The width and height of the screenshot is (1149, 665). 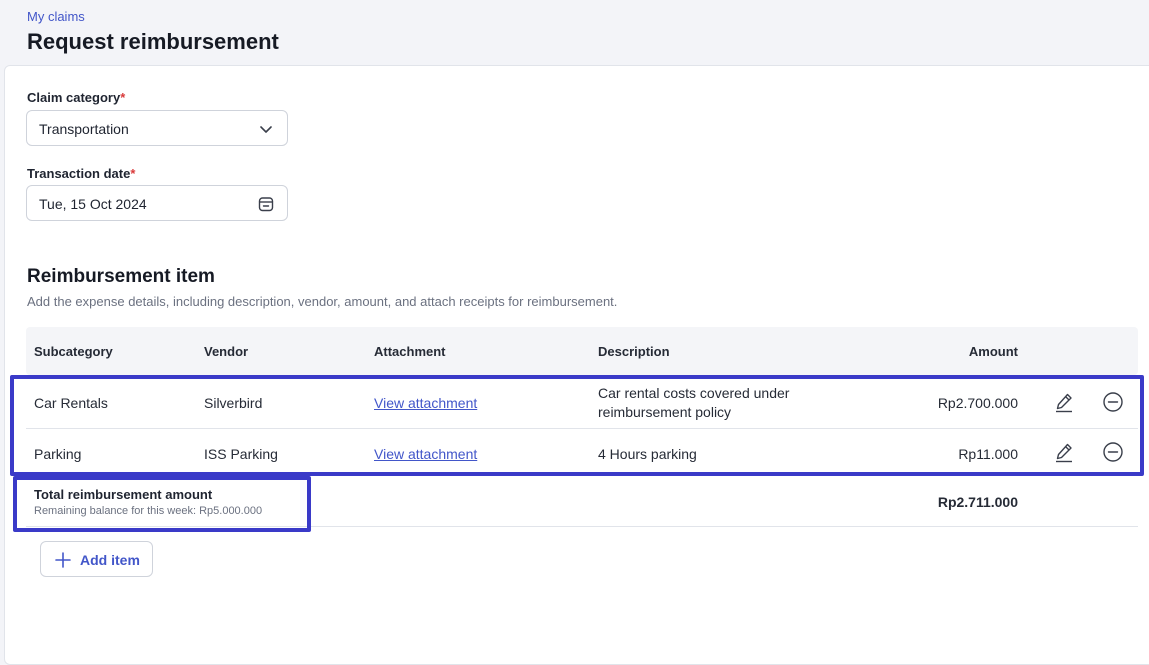 What do you see at coordinates (157, 128) in the screenshot?
I see `claim-category-select: Transportation` at bounding box center [157, 128].